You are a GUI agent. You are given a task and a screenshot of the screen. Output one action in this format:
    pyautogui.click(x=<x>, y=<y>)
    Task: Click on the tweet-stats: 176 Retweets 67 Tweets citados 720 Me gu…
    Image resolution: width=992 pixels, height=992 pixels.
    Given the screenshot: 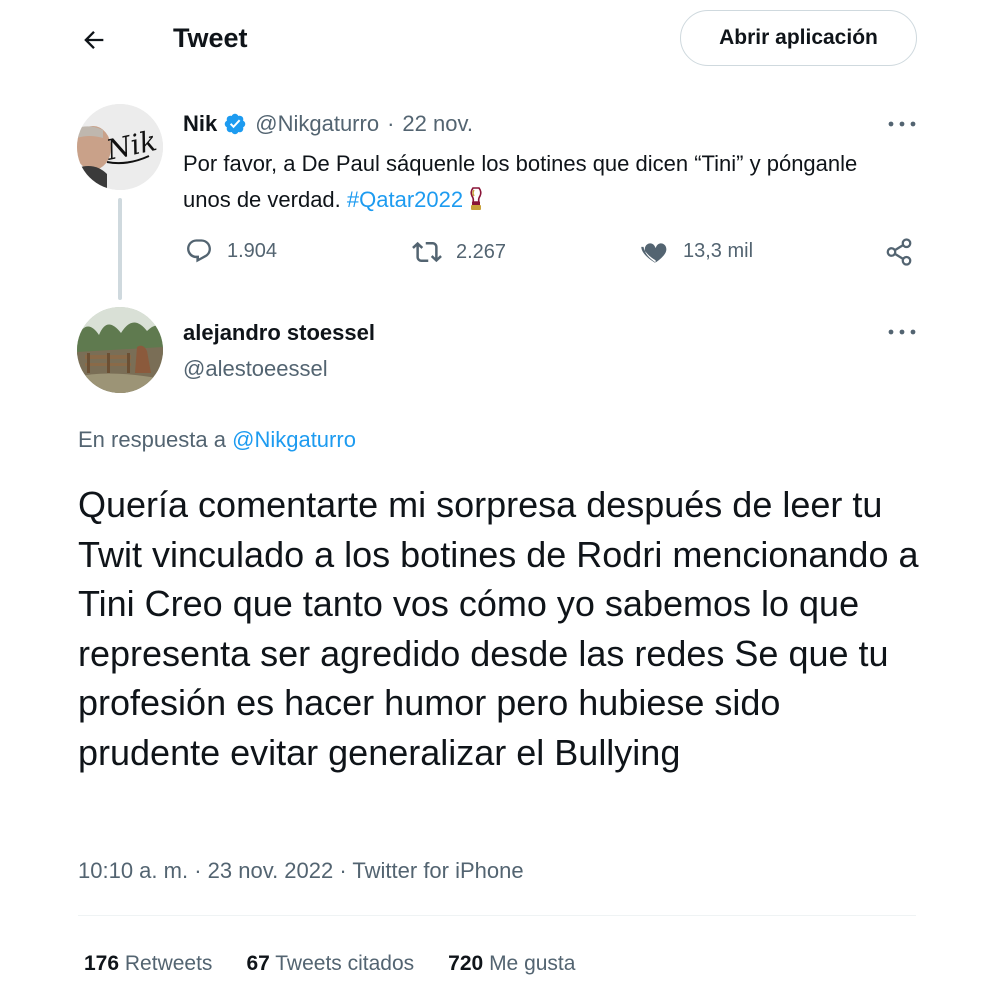 What is the action you would take?
    pyautogui.click(x=346, y=964)
    